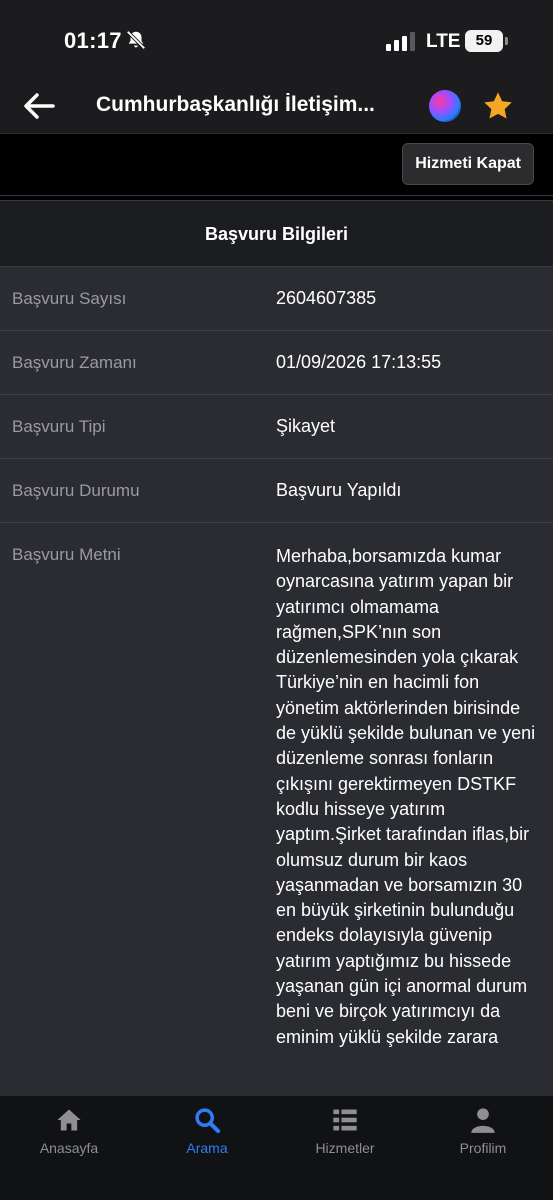 The width and height of the screenshot is (553, 1200). Describe the element at coordinates (483, 1120) in the screenshot. I see `profile-icon` at that location.